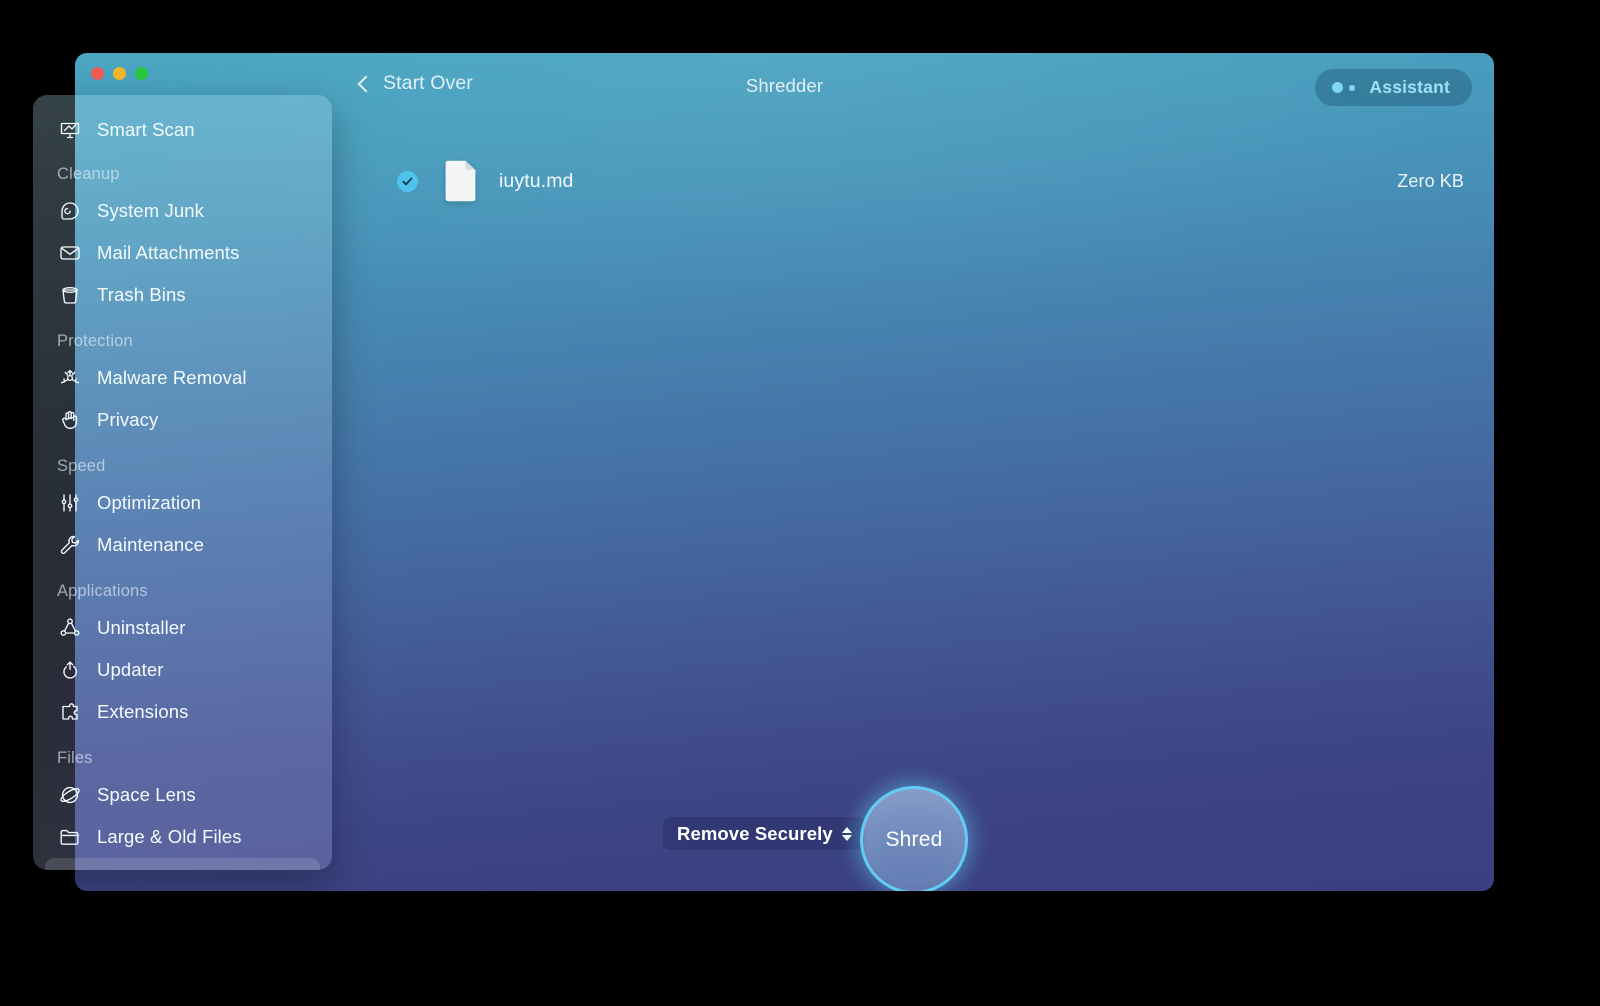  I want to click on uninstaller-icon, so click(70, 628).